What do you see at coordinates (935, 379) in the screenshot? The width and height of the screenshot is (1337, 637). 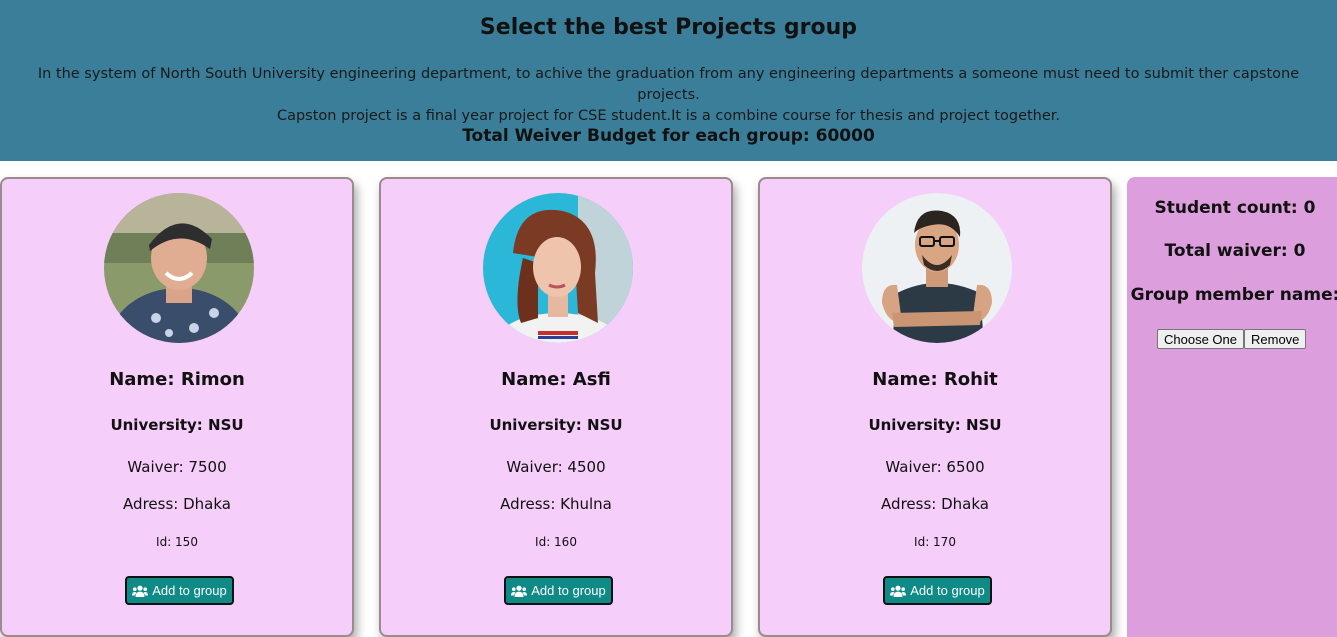 I see `student-name: Name: Rohit` at bounding box center [935, 379].